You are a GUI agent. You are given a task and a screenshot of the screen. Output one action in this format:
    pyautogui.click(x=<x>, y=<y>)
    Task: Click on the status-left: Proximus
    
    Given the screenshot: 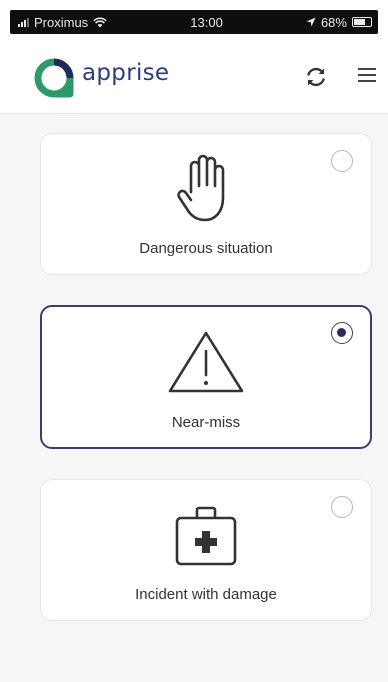 What is the action you would take?
    pyautogui.click(x=62, y=22)
    